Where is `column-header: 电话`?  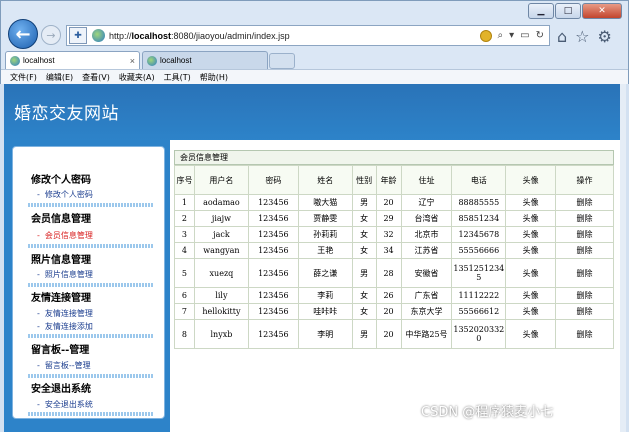 column-header: 电话 is located at coordinates (479, 180).